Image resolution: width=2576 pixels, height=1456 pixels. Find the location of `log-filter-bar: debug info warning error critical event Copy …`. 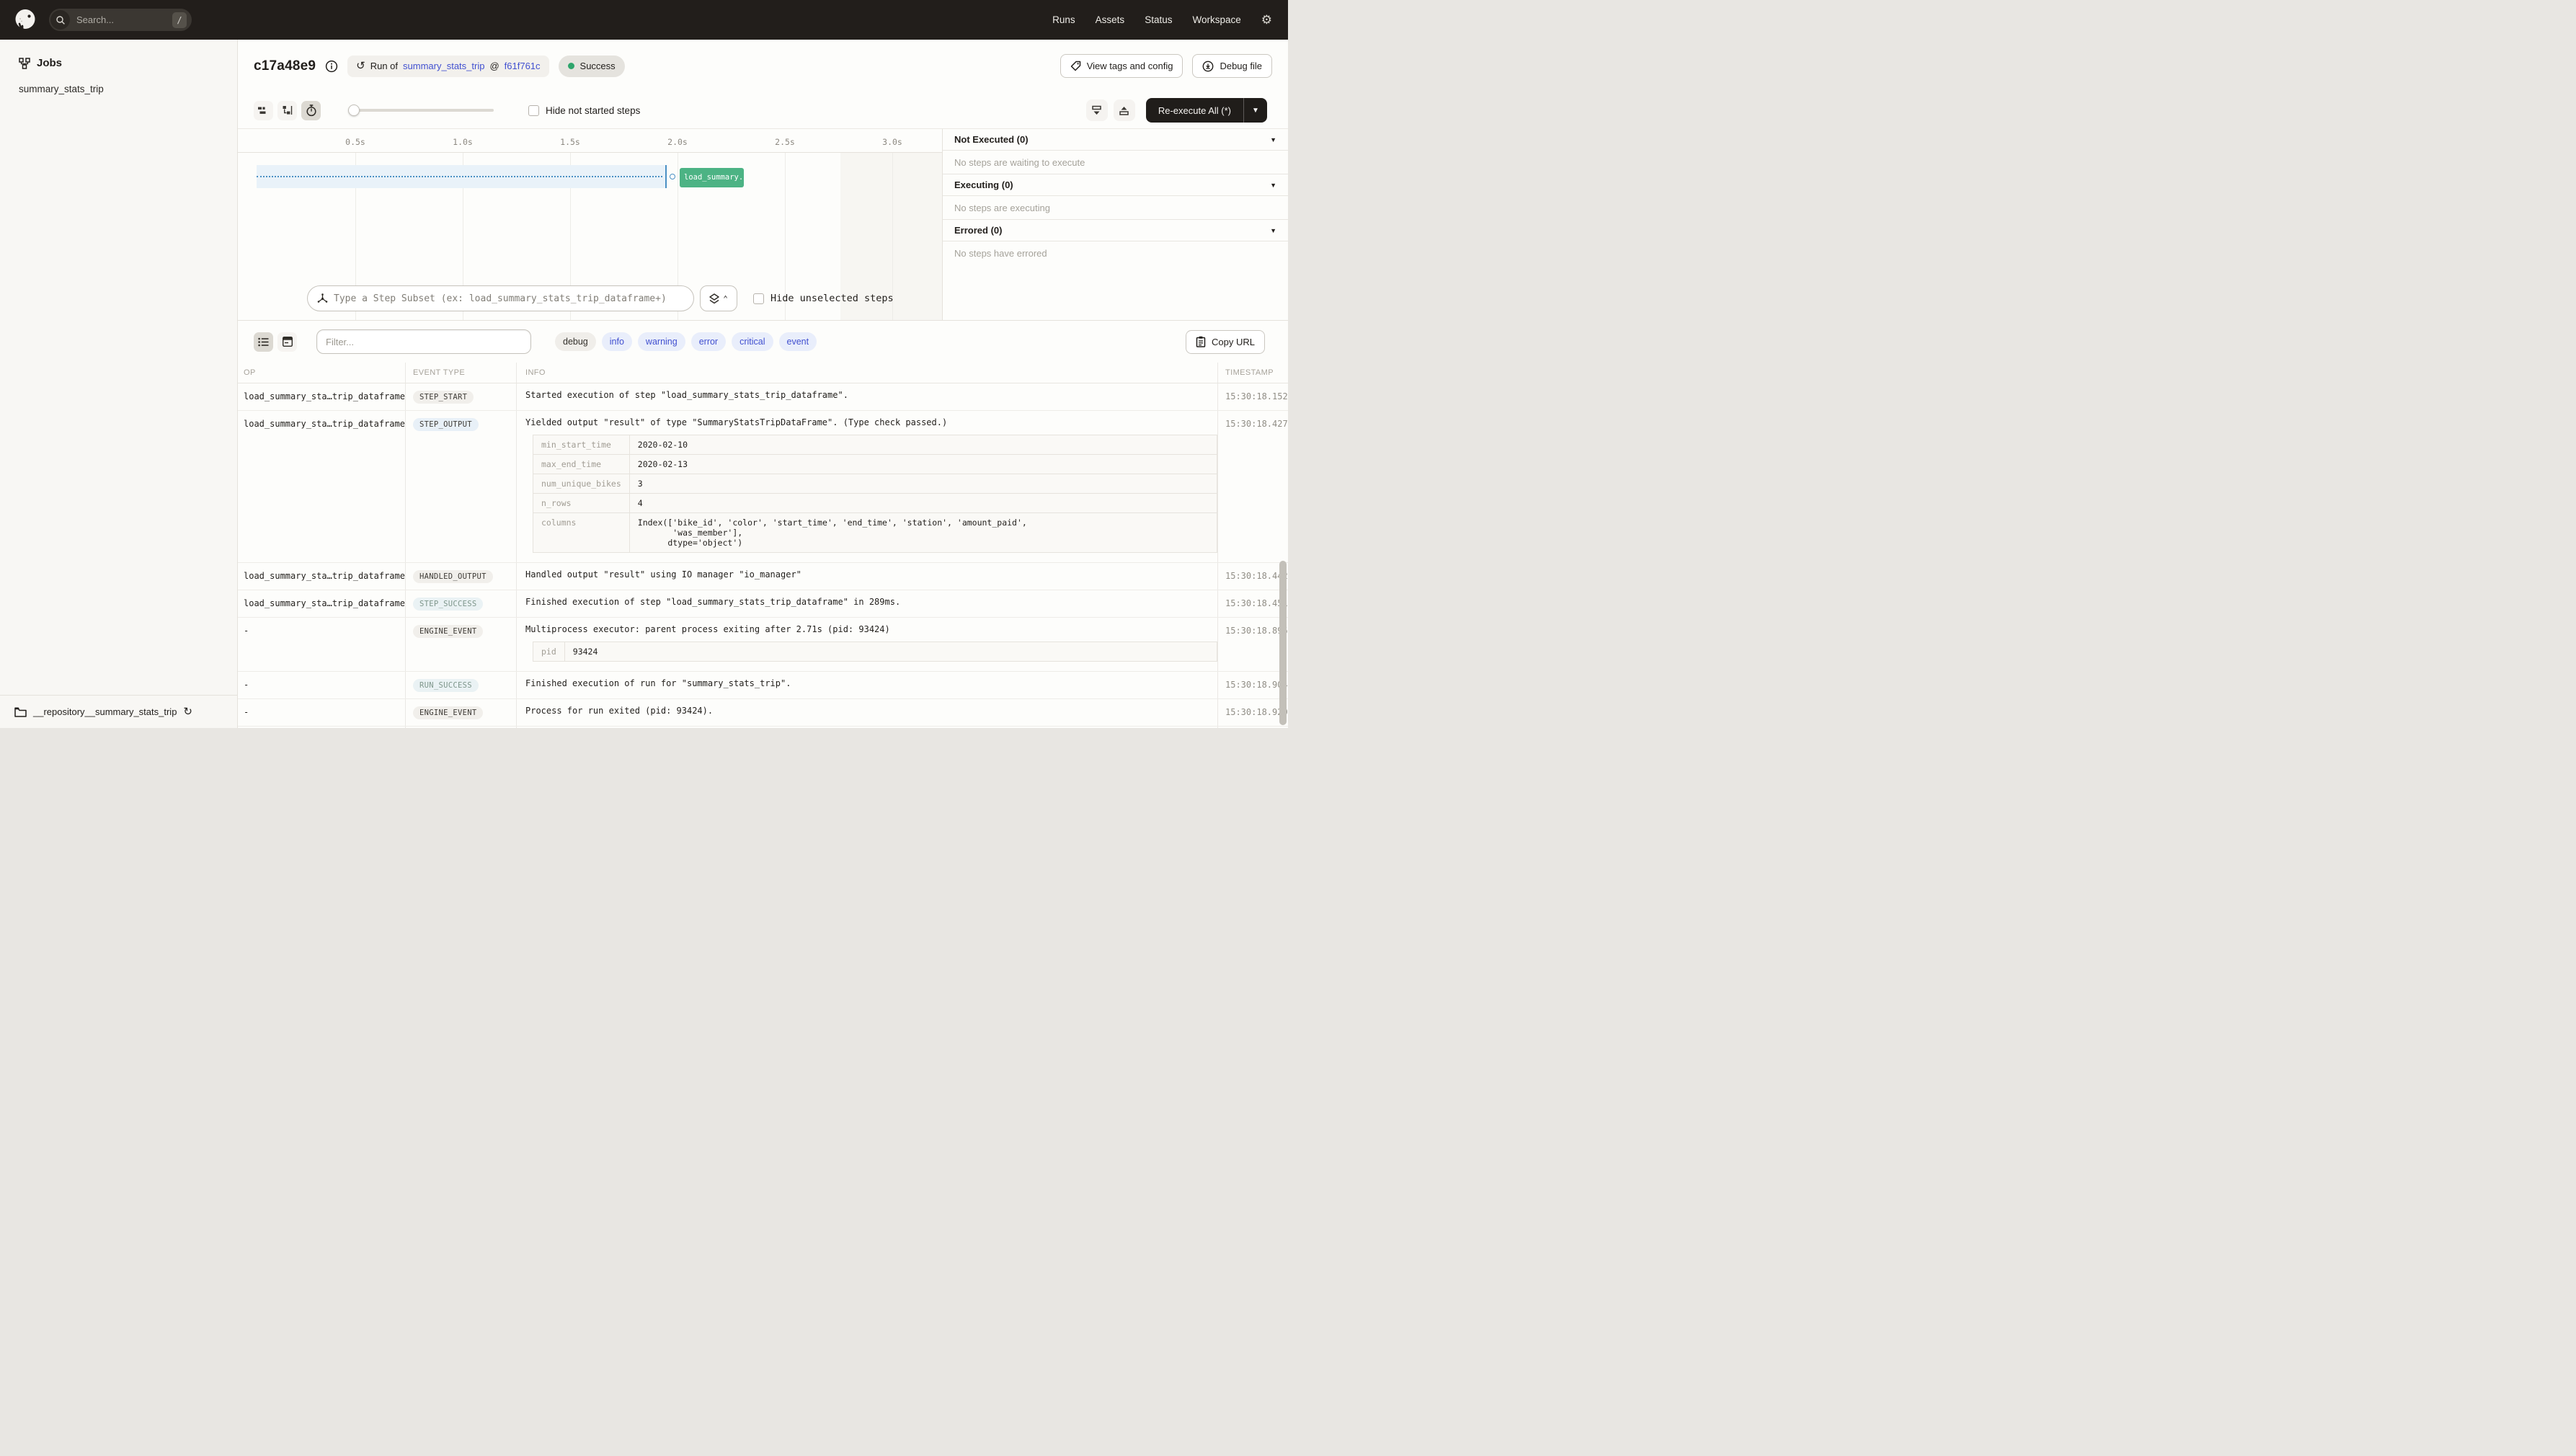

log-filter-bar: debug info warning error critical event Copy … is located at coordinates (763, 342).